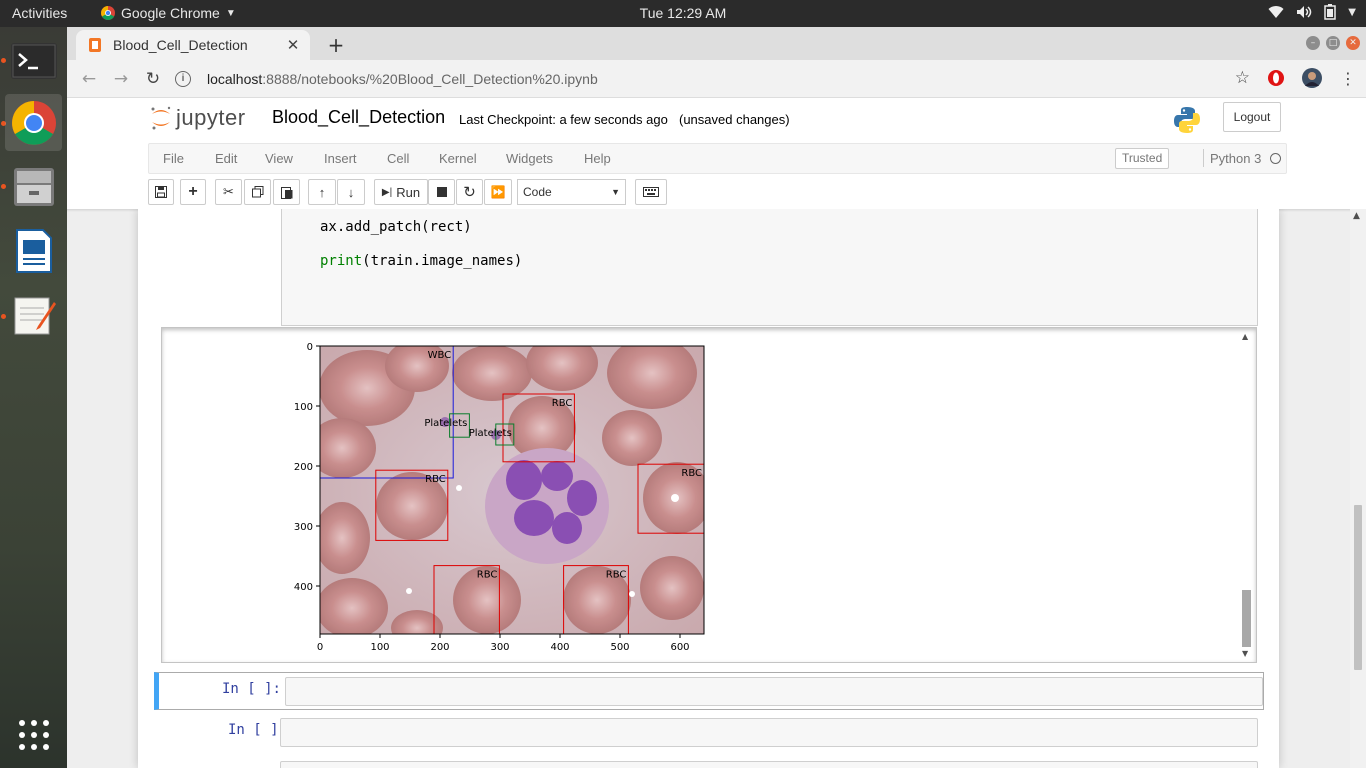 This screenshot has height=768, width=1366. Describe the element at coordinates (499, 647) in the screenshot. I see `x-tick-label: 300` at that location.